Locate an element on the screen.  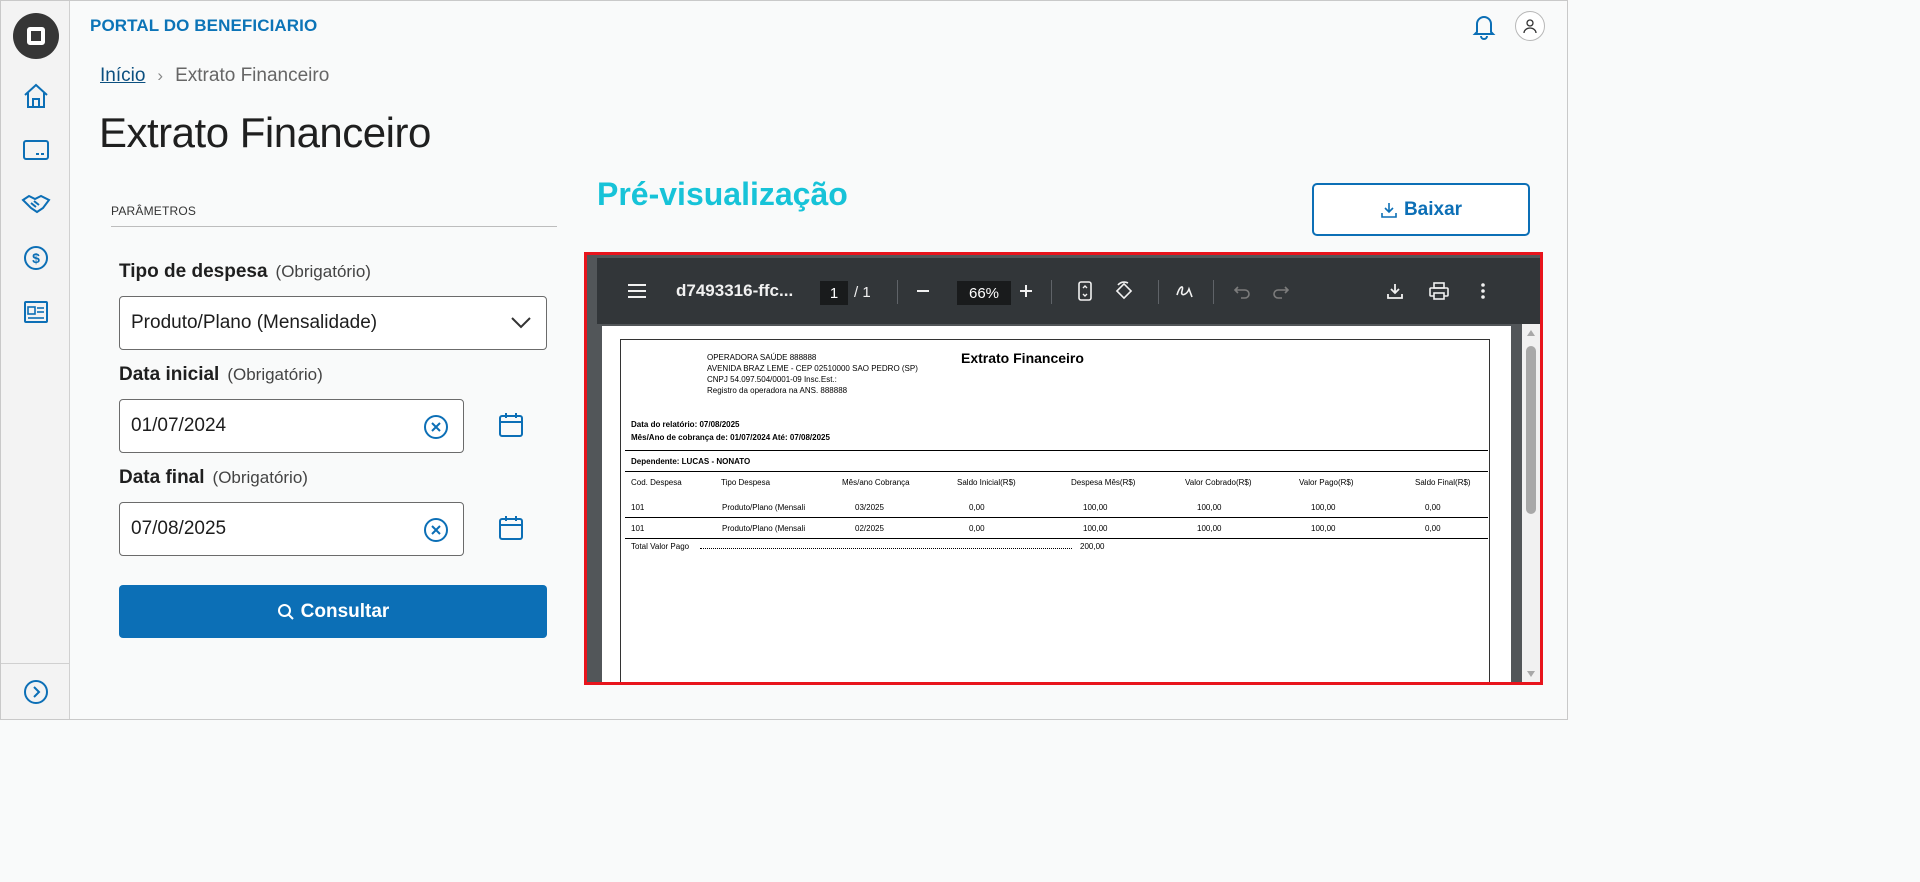
rotate-icon is located at coordinates (1124, 291).